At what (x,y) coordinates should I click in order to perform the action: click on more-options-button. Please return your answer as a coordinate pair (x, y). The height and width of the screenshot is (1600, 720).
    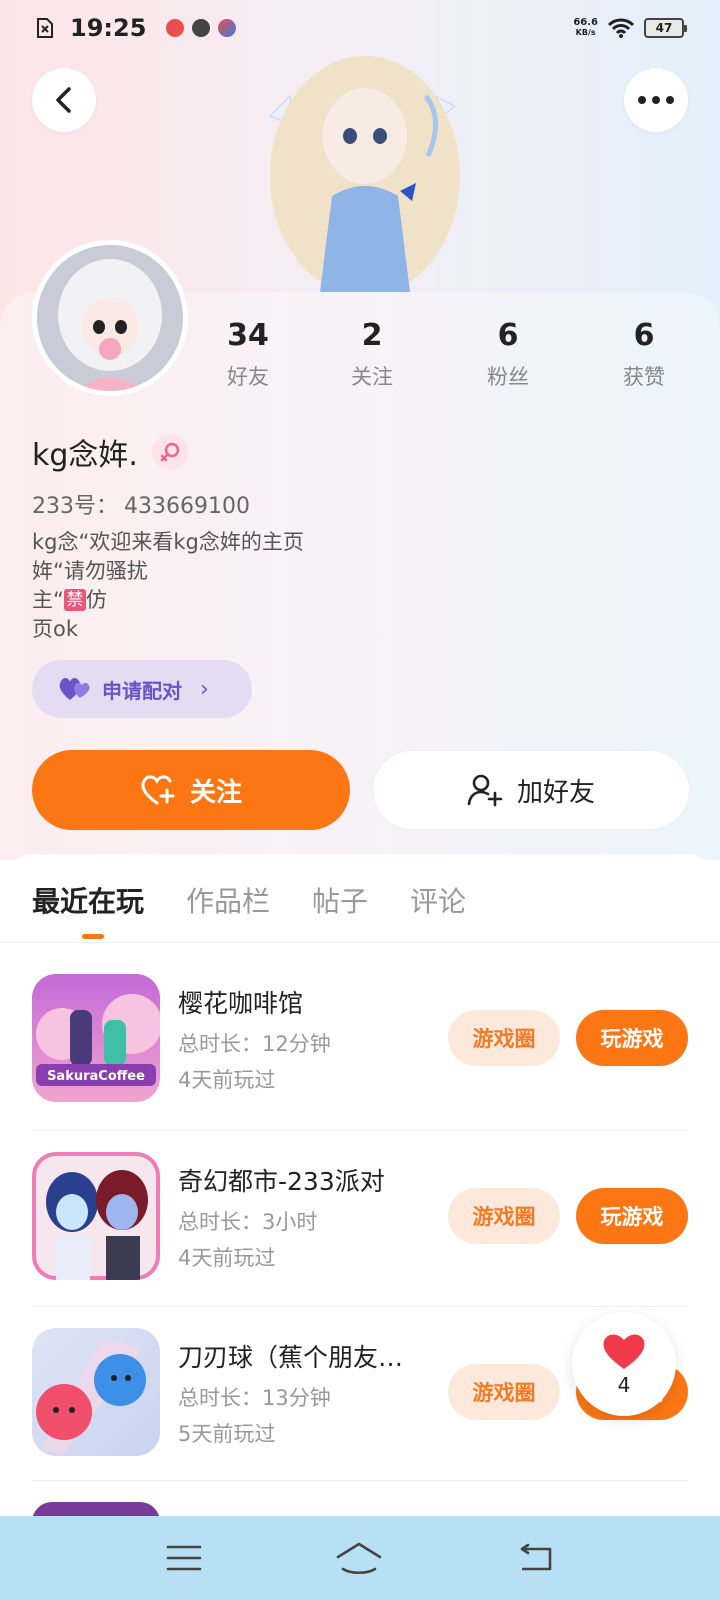
    Looking at the image, I should click on (656, 100).